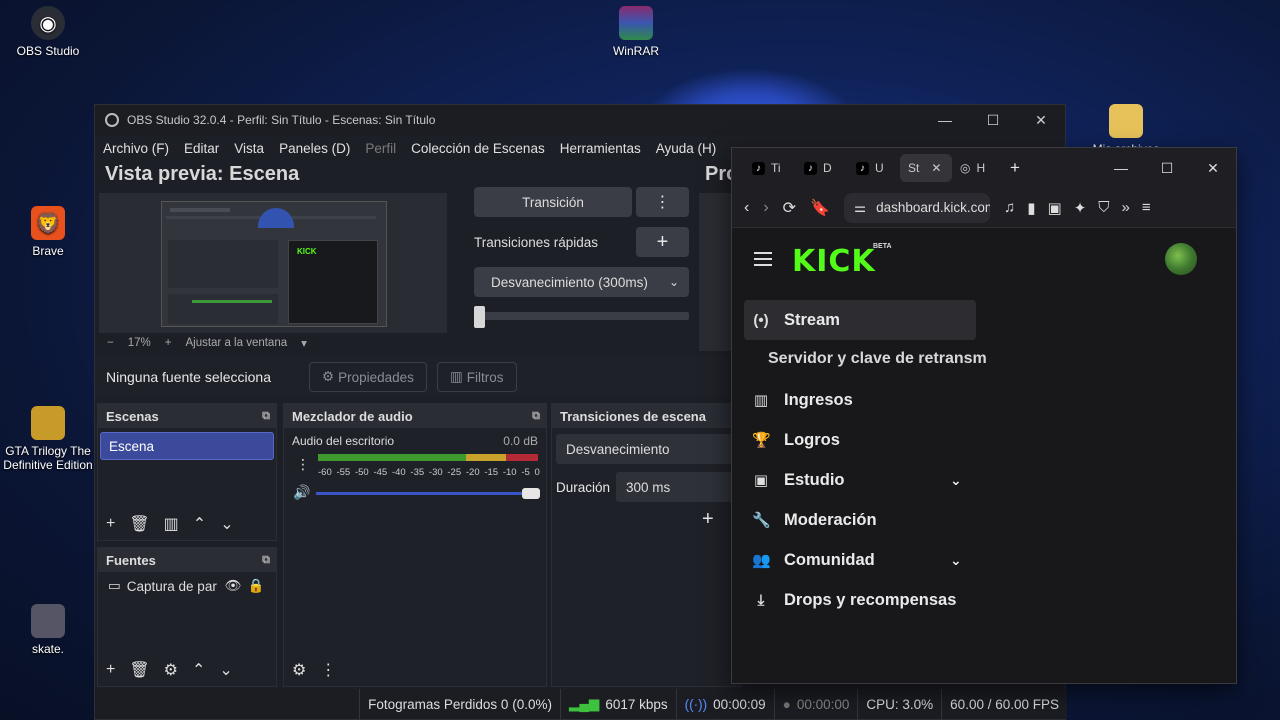  I want to click on chevron-down-icon: ▾, so click(304, 343).